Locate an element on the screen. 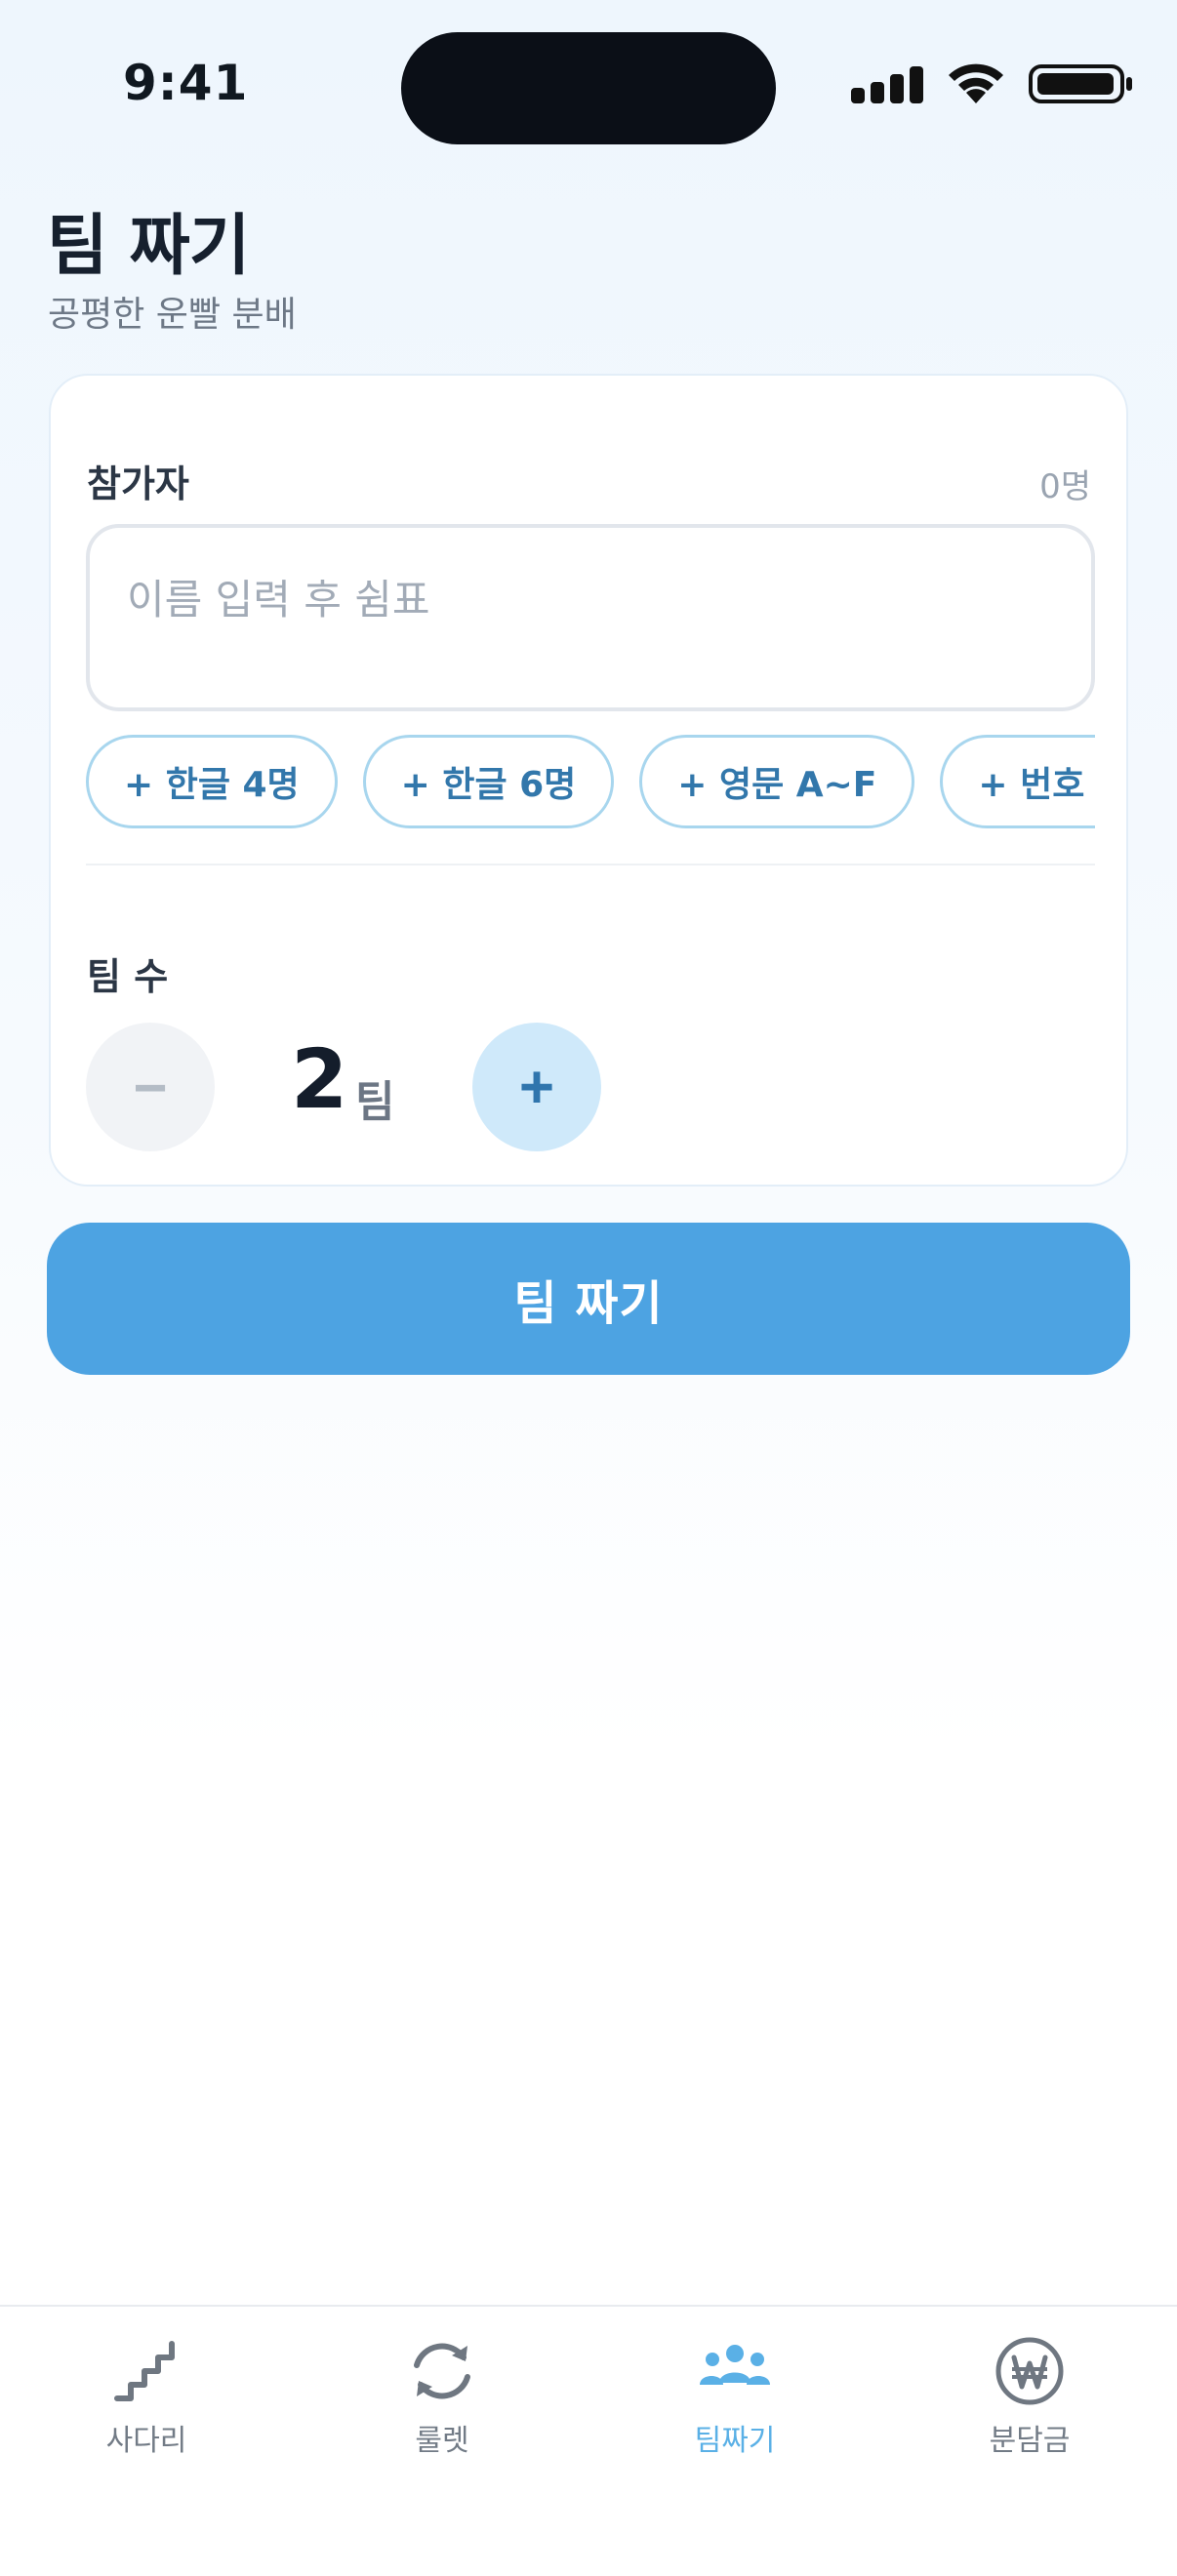  cellular-signal-icon is located at coordinates (888, 83).